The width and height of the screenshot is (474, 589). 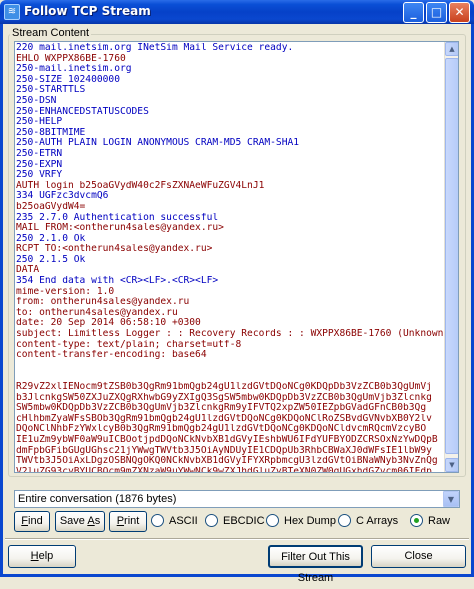 I want to click on scroll-up-arrow-icon: ▲, so click(x=451, y=49).